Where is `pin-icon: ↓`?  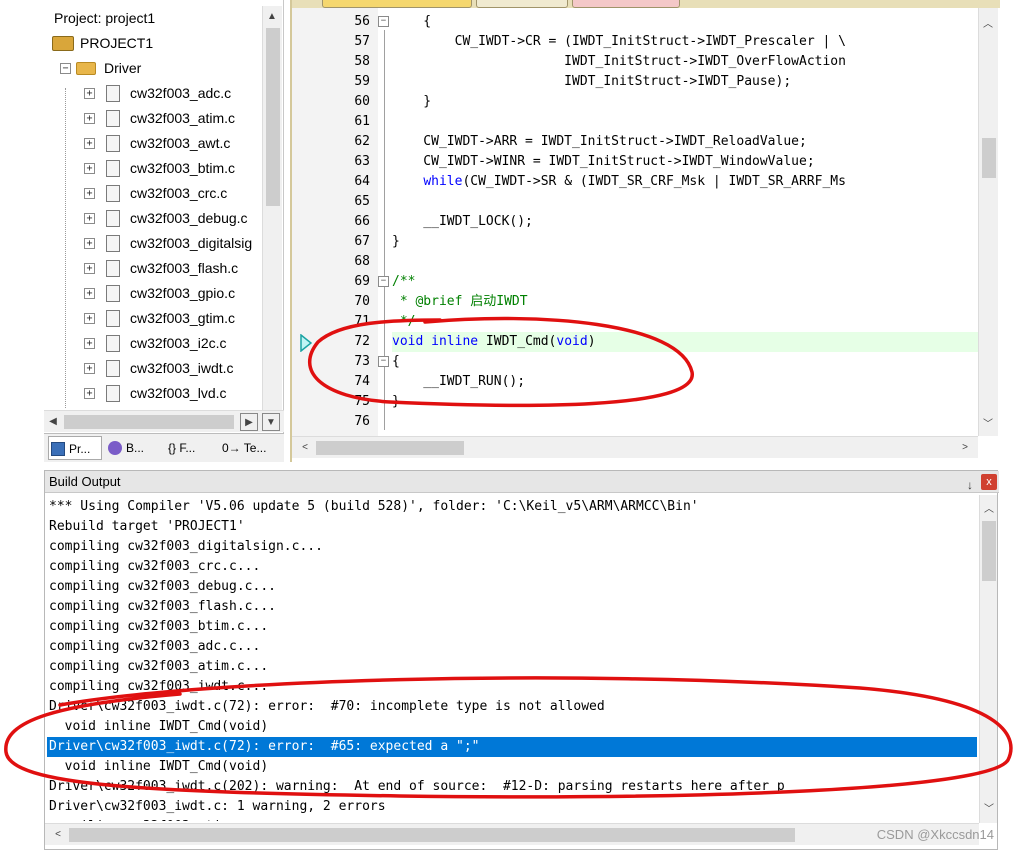
pin-icon: ↓ is located at coordinates (970, 485).